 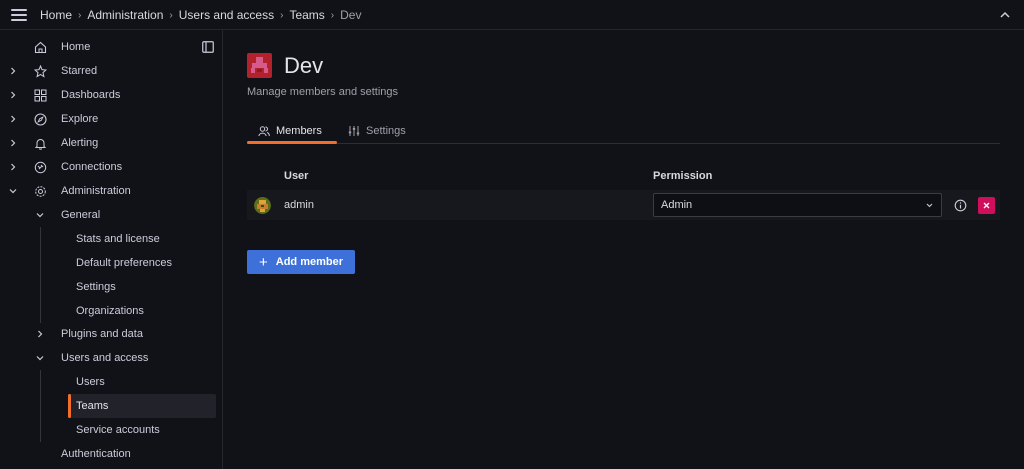 I want to click on users-icon, so click(x=264, y=131).